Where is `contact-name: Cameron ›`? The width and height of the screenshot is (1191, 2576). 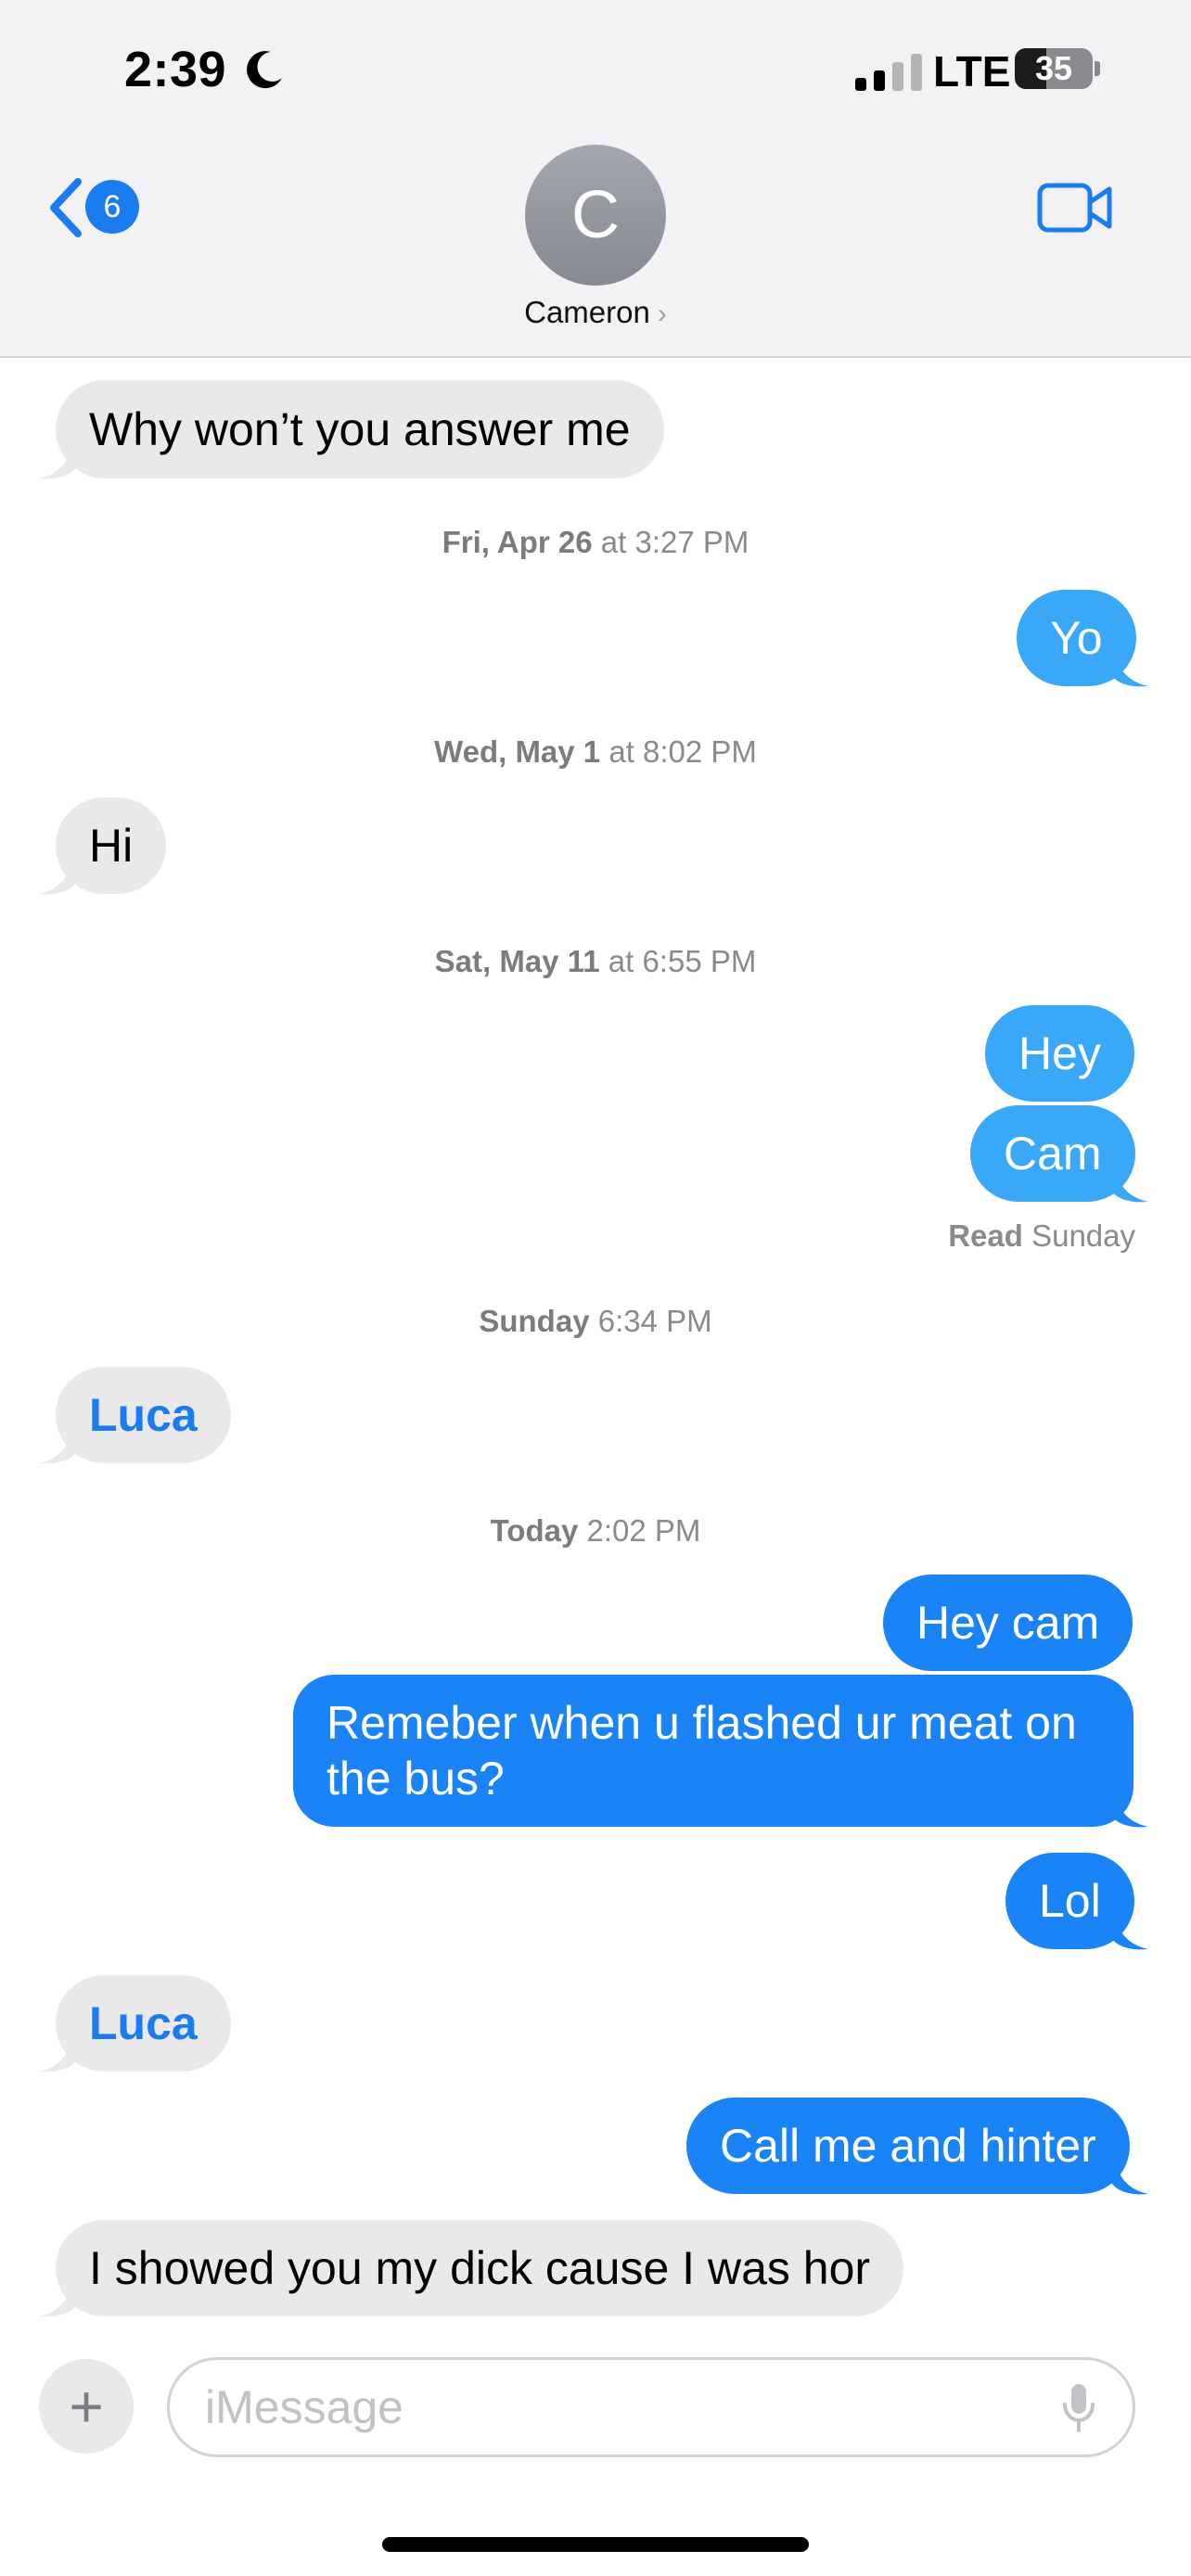 contact-name: Cameron › is located at coordinates (595, 312).